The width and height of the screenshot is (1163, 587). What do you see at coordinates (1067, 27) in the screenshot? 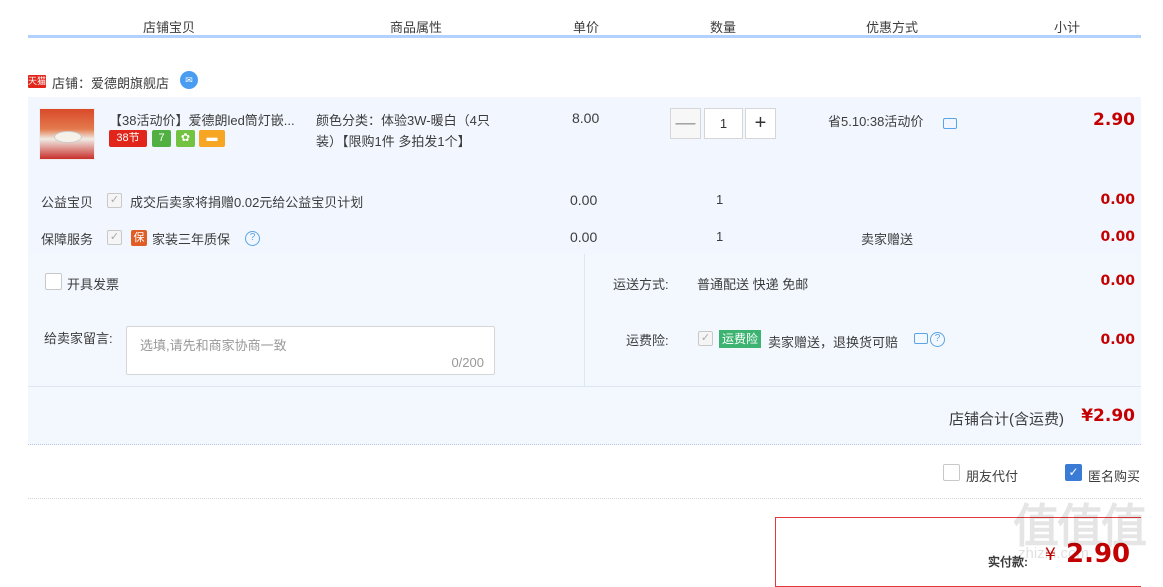
I see `header-subtotal: 小计` at bounding box center [1067, 27].